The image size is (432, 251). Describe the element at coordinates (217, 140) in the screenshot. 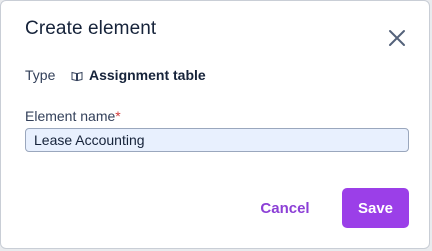

I see `element-name-input` at that location.